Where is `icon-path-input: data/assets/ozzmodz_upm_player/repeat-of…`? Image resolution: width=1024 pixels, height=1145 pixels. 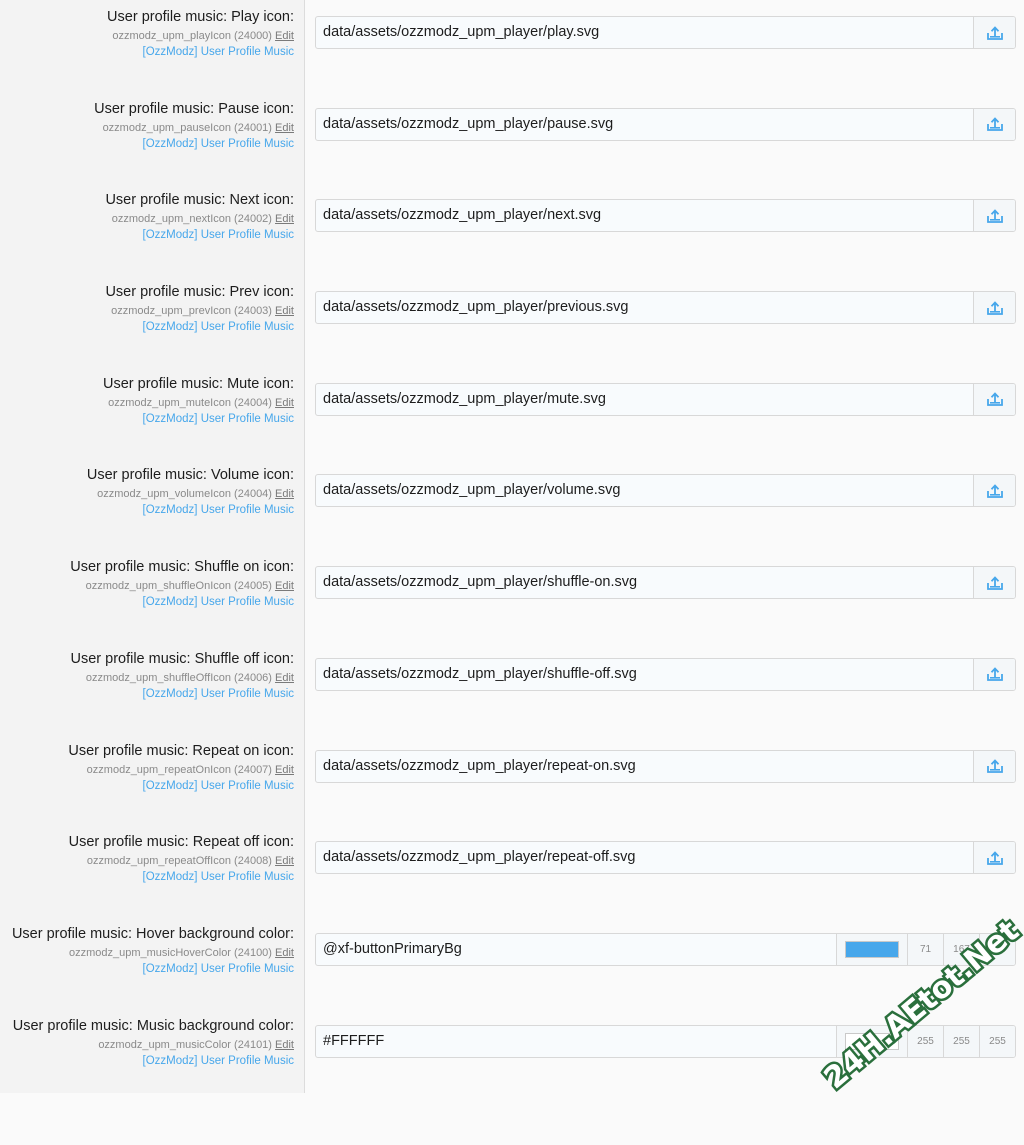
icon-path-input: data/assets/ozzmodz_upm_player/repeat-of… is located at coordinates (644, 857).